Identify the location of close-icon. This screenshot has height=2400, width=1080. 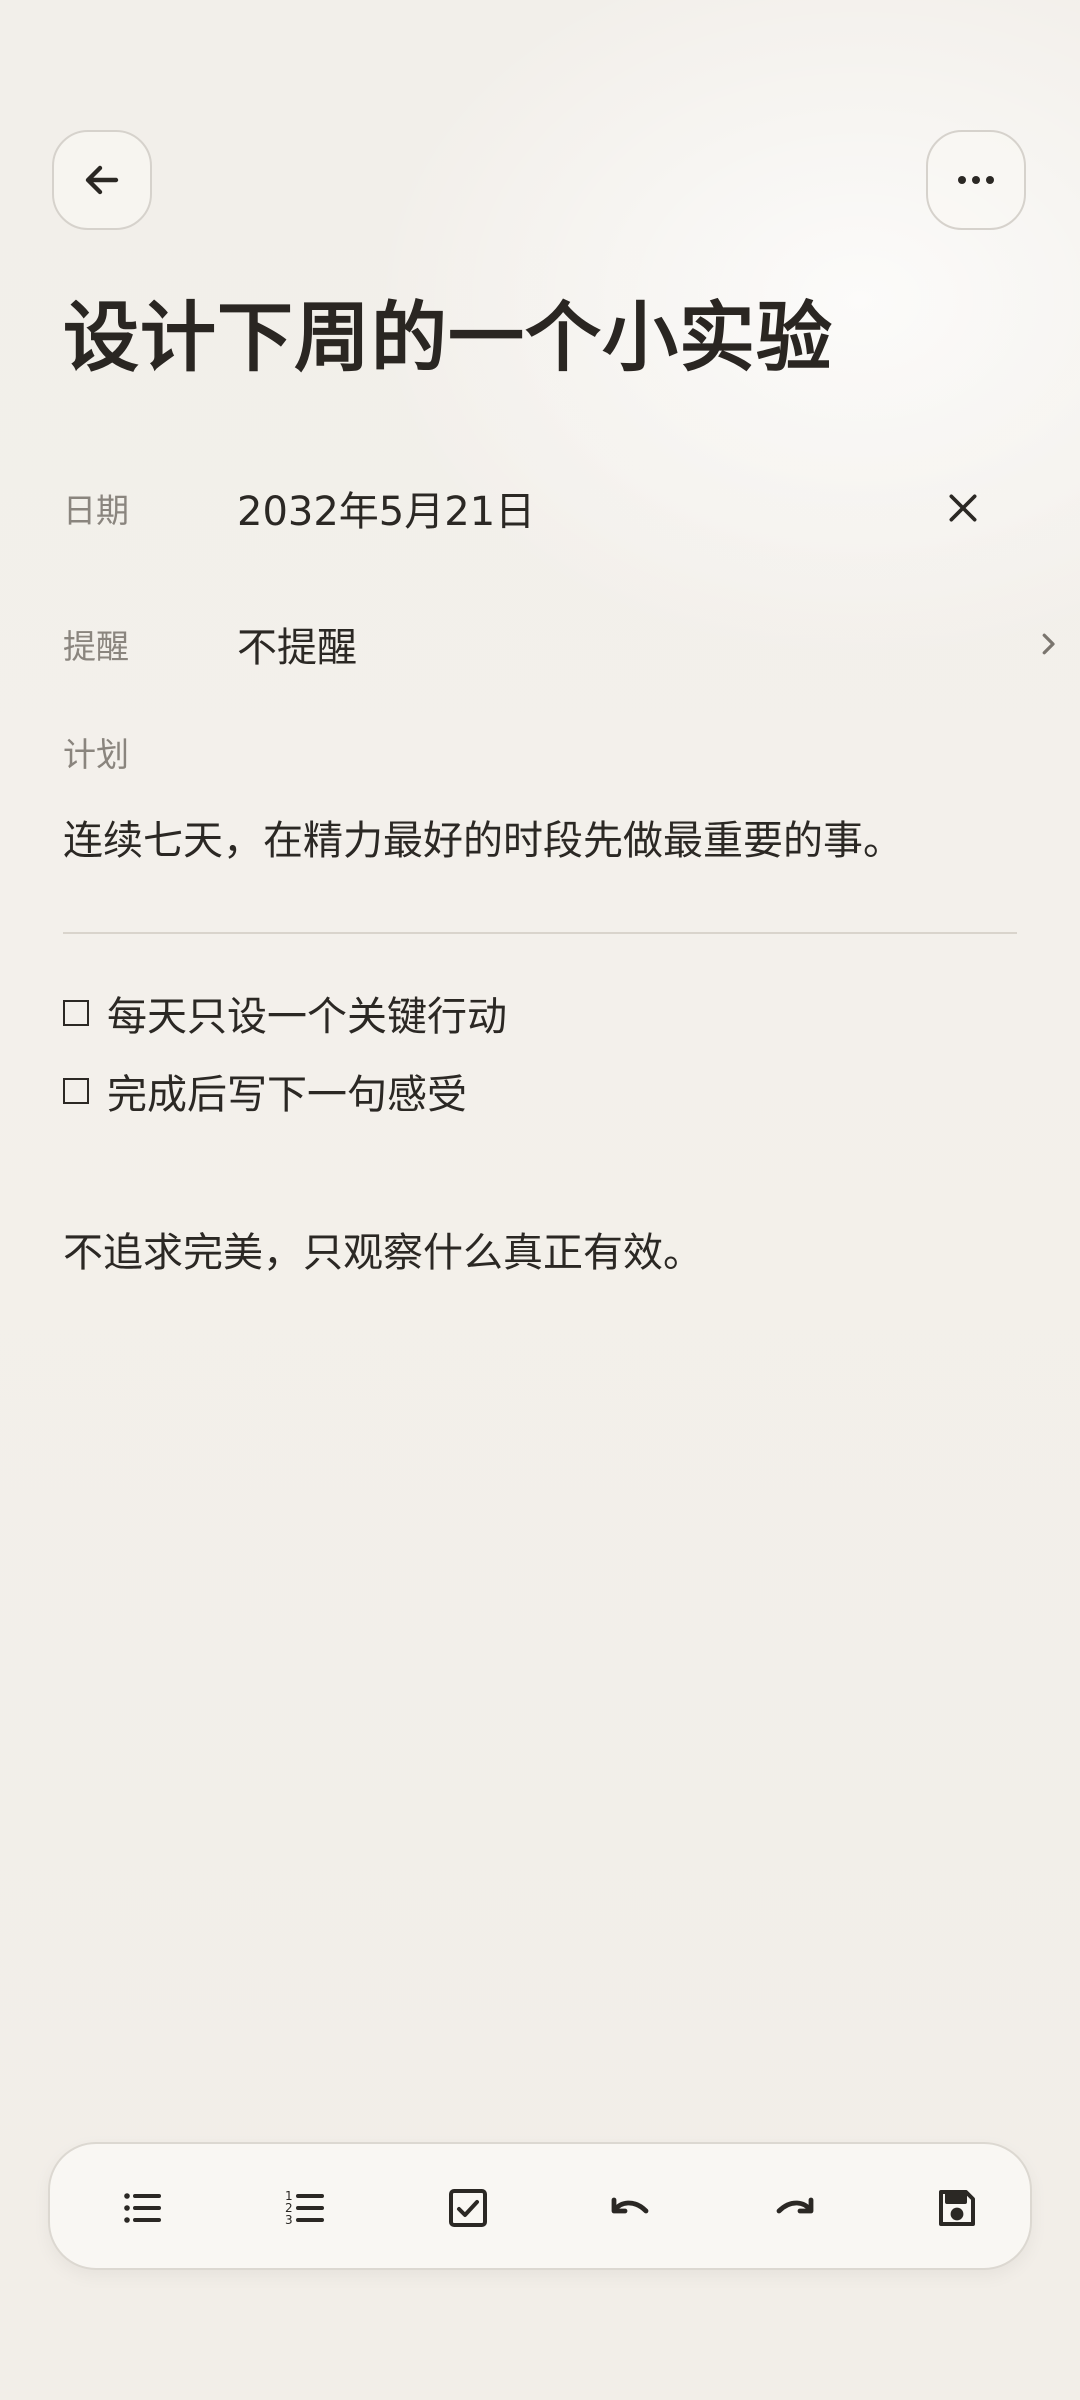
(963, 508).